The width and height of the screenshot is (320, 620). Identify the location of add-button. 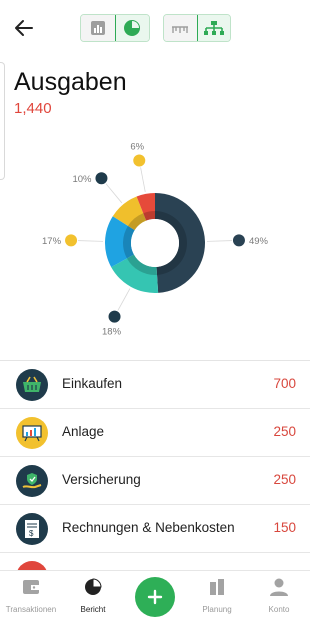
(155, 597).